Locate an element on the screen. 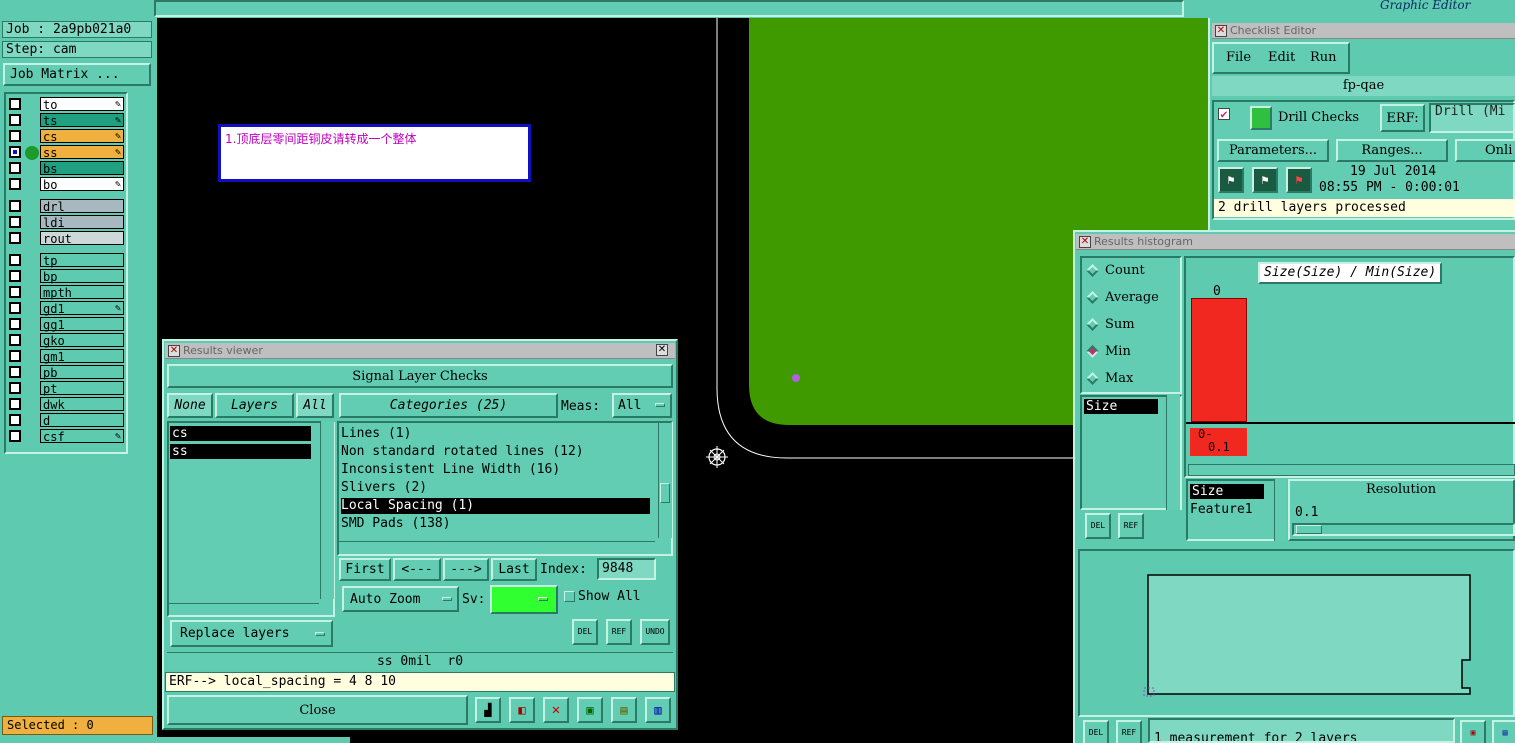 This screenshot has width=1515, height=743. layer-row: drl is located at coordinates (65, 206).